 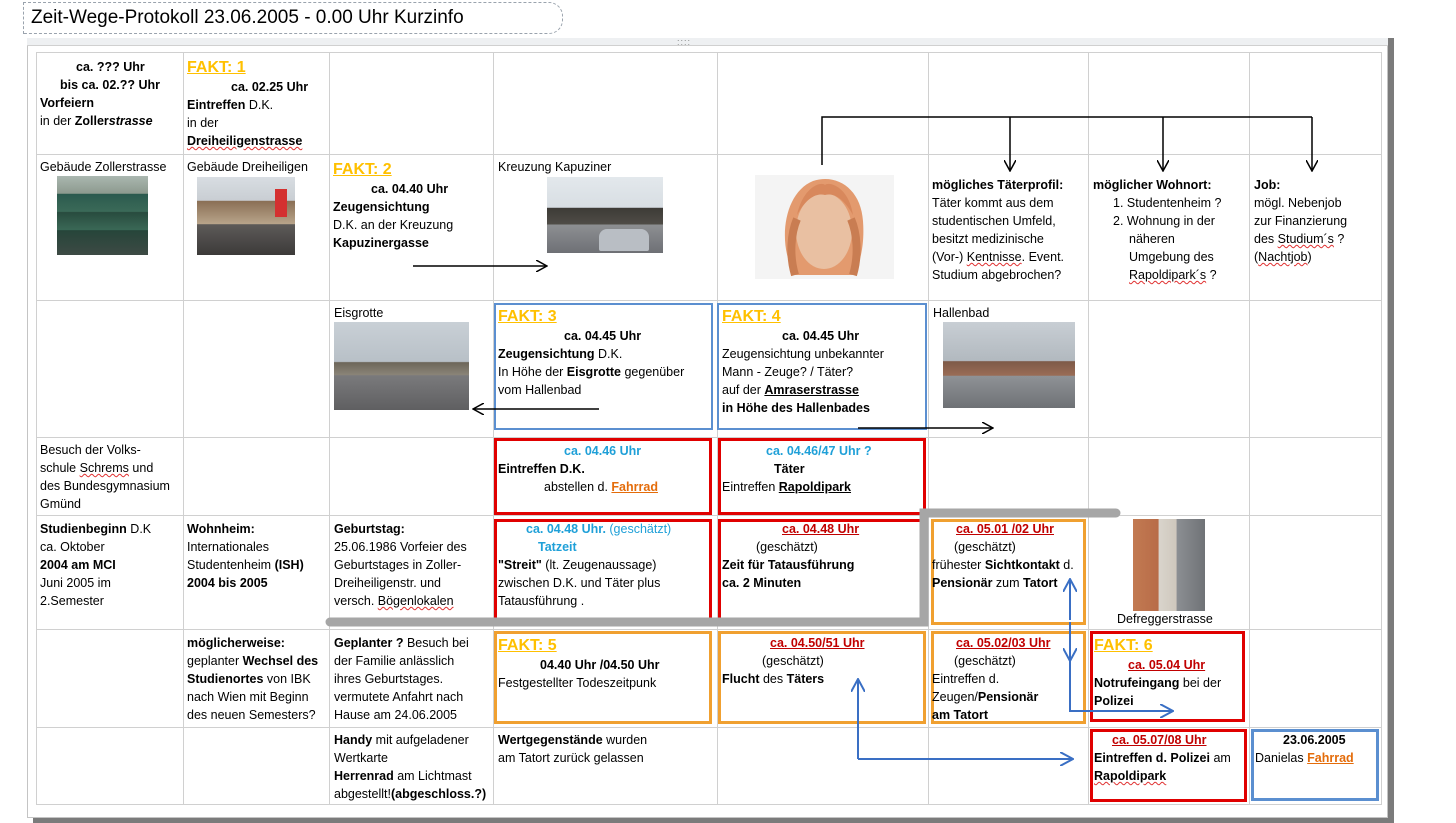 I want to click on r4c1-l3: des Bundesgymnasium, so click(x=105, y=486).